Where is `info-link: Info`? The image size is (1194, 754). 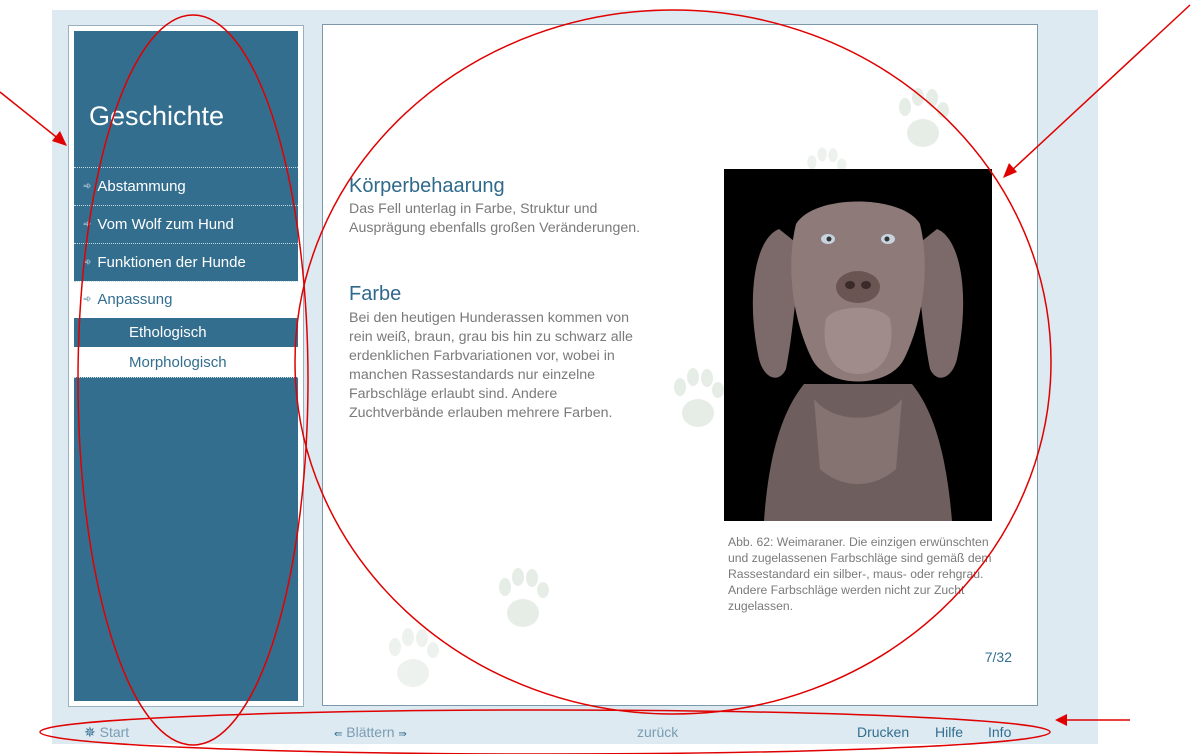 info-link: Info is located at coordinates (999, 732).